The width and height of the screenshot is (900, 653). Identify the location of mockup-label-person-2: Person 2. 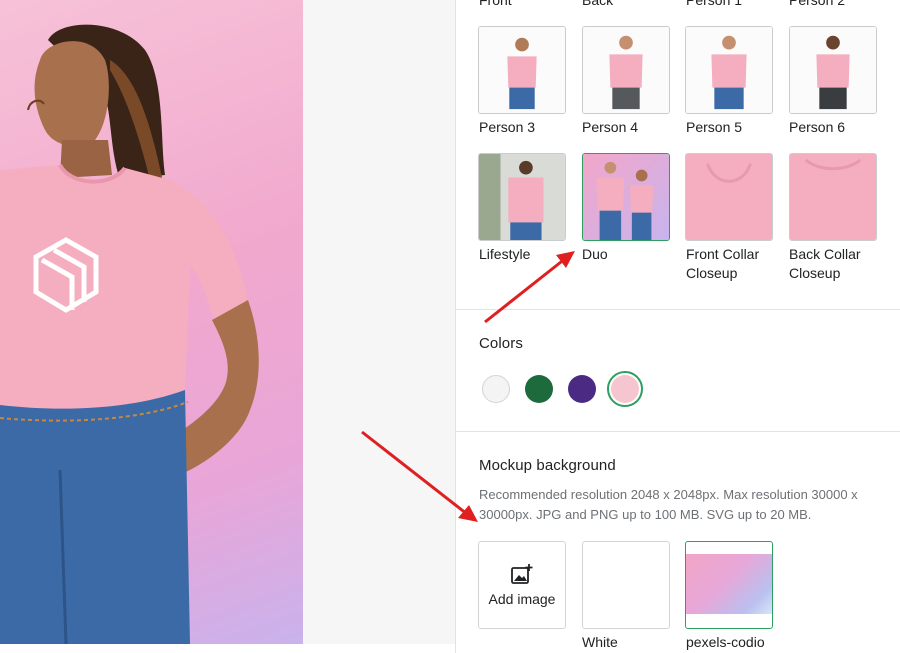
(817, 4).